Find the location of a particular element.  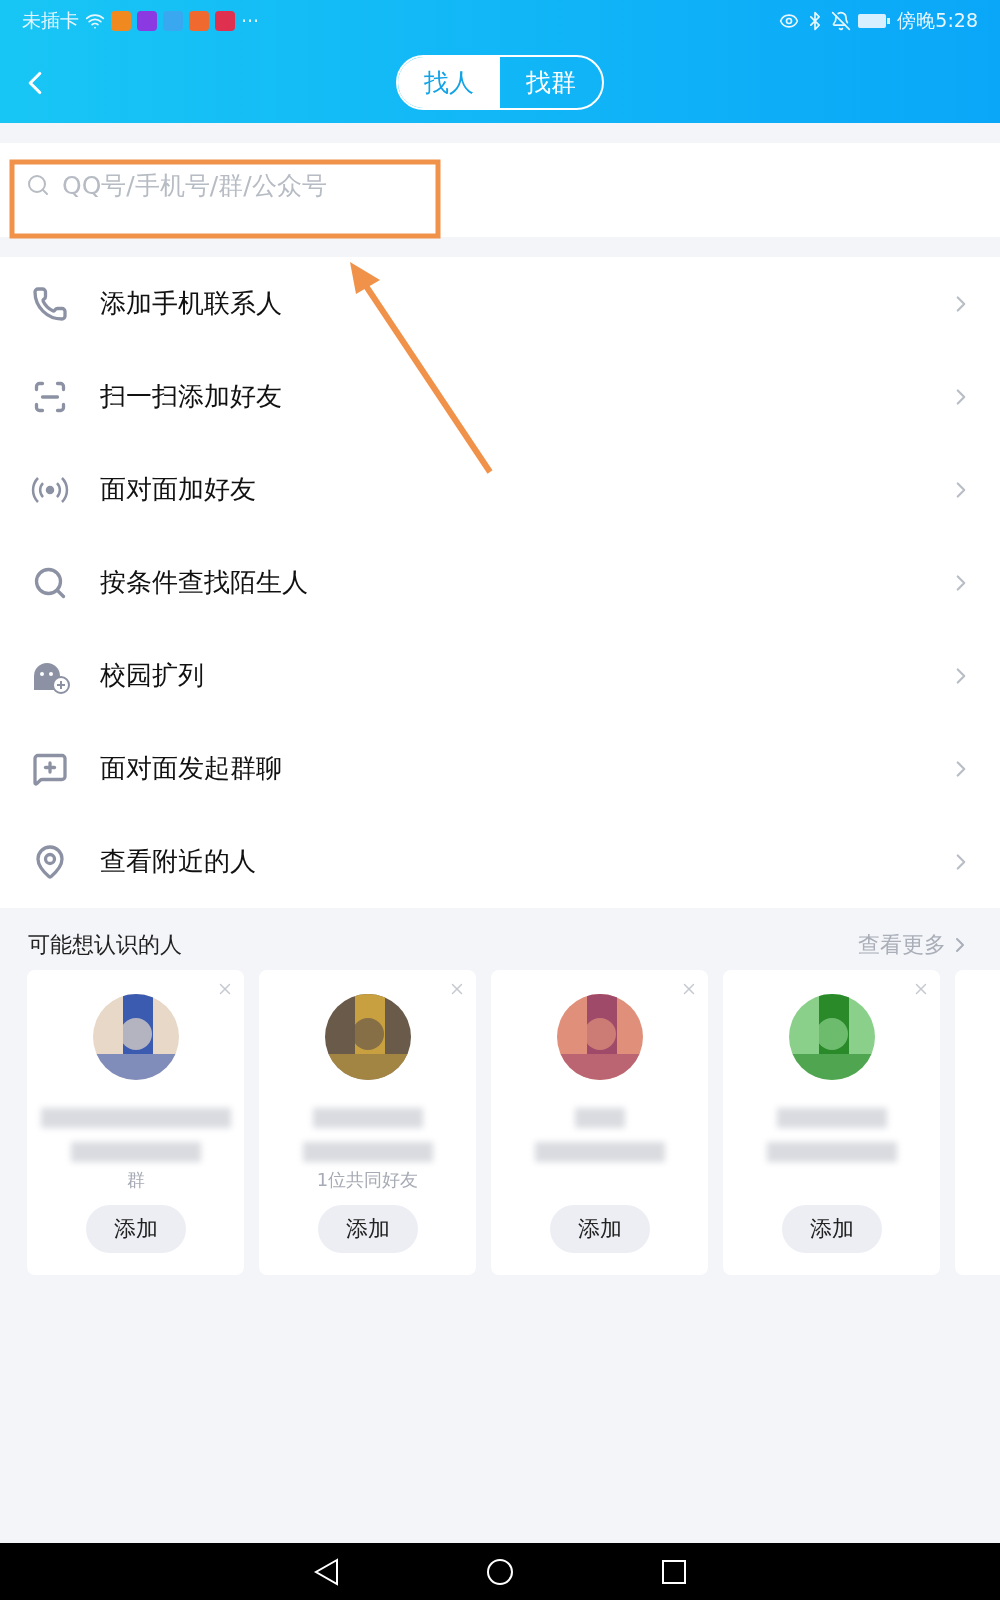

home-nav-icon is located at coordinates (500, 1571).